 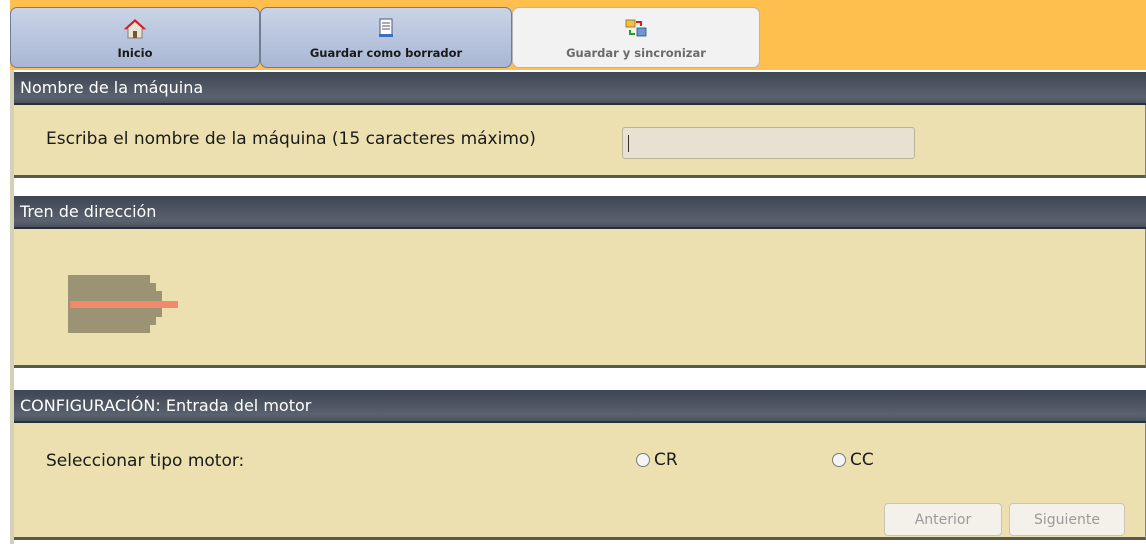 What do you see at coordinates (666, 460) in the screenshot?
I see `radio-cr-label: CR` at bounding box center [666, 460].